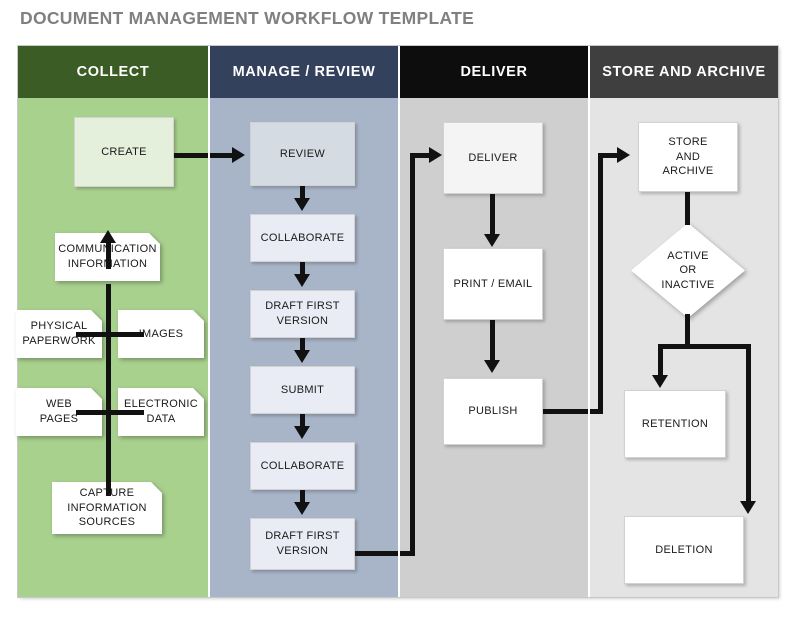  I want to click on node-deletion-label: DELETION, so click(684, 549).